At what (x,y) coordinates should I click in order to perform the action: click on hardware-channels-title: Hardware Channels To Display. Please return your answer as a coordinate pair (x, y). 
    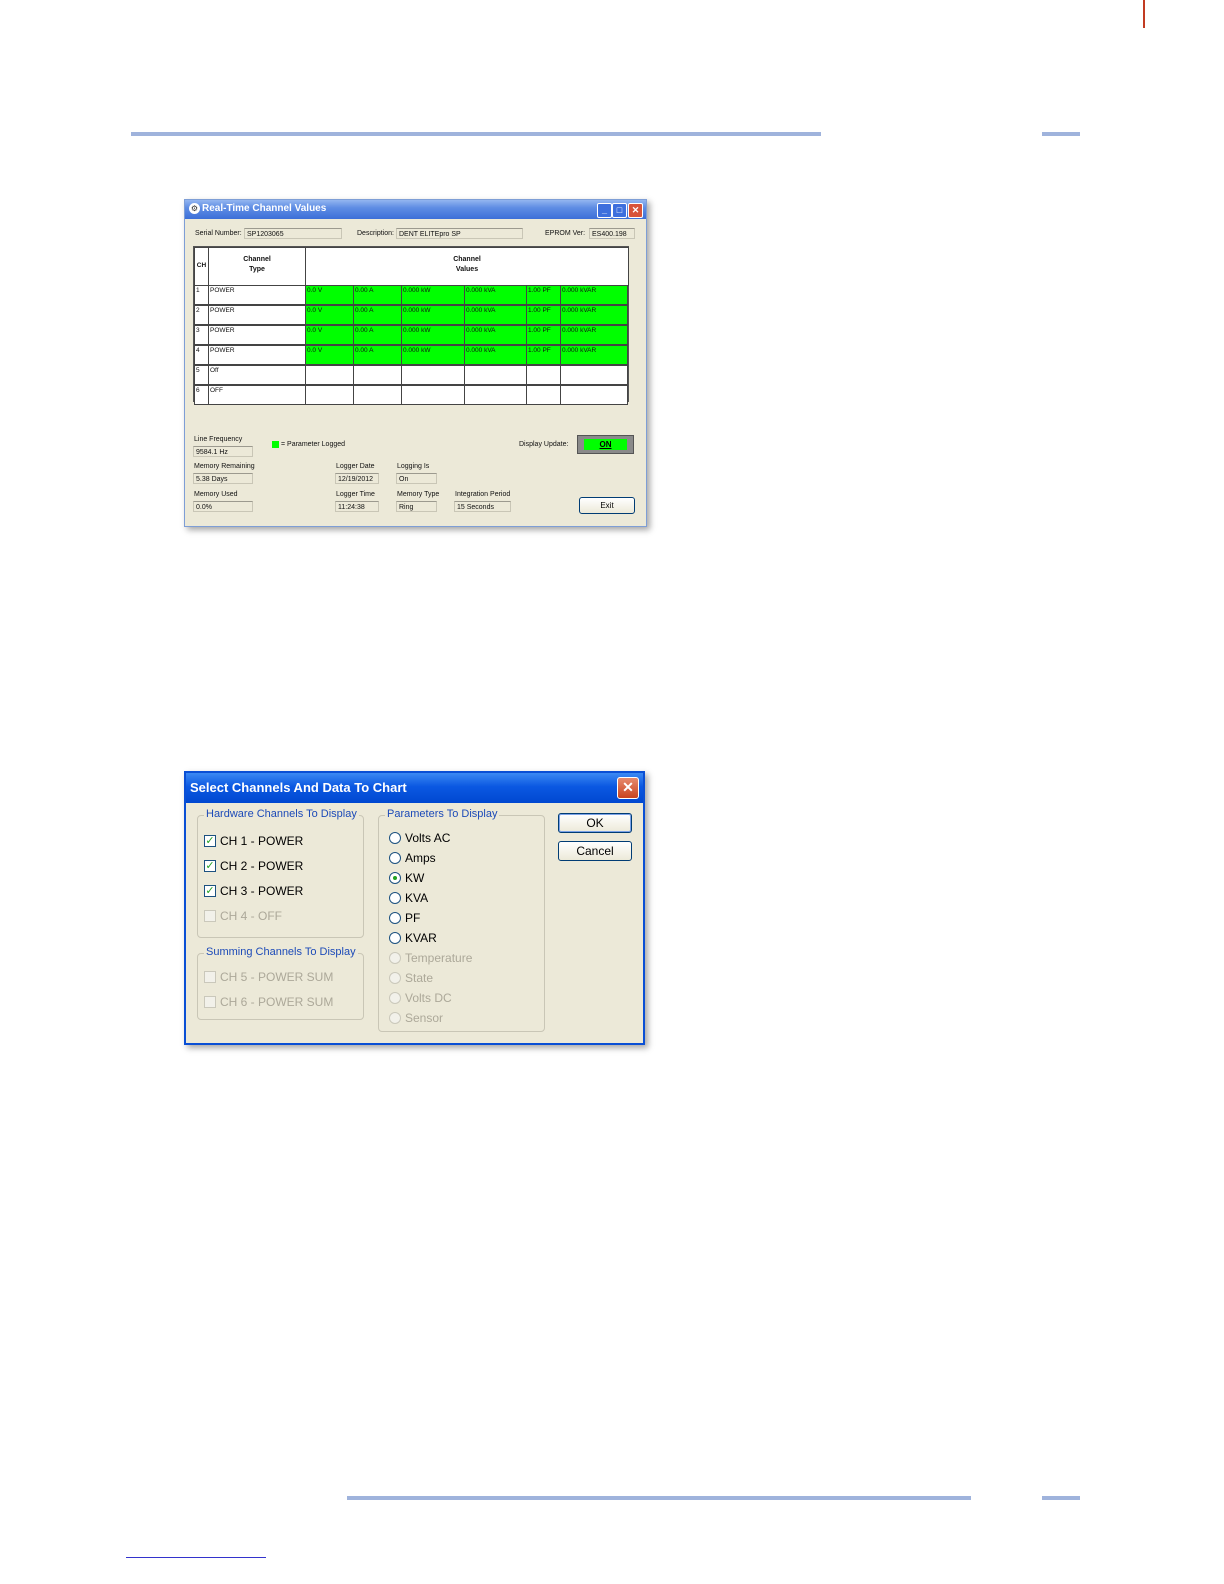
    Looking at the image, I should click on (281, 814).